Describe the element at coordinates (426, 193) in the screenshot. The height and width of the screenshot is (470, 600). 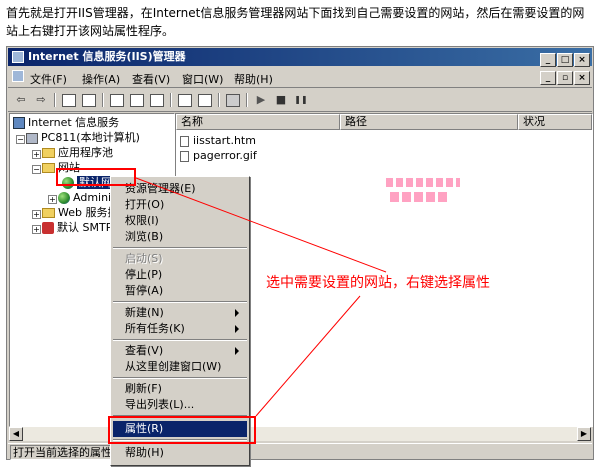
I see `watermark` at that location.